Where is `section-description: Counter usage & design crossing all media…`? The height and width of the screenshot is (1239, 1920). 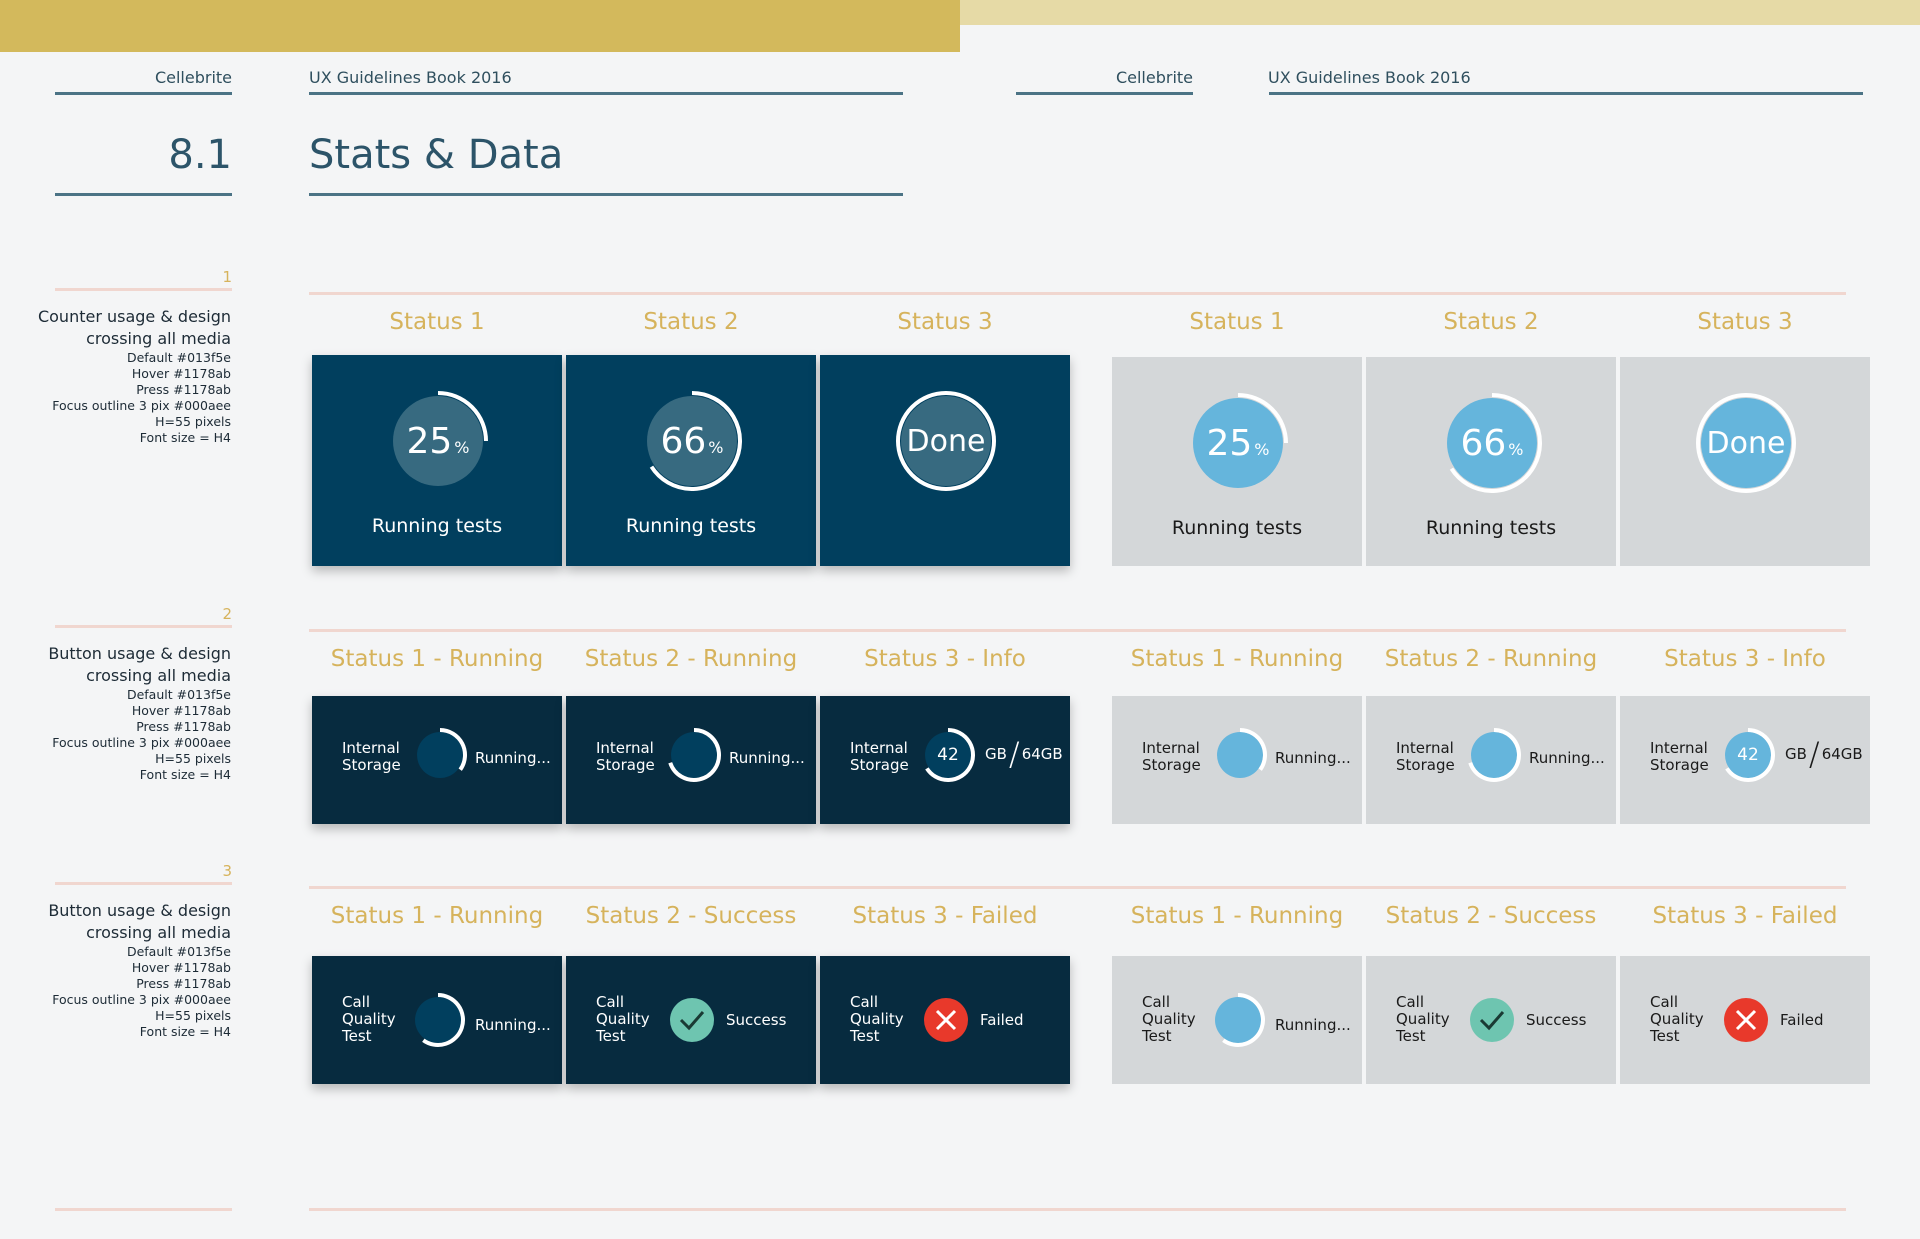 section-description: Counter usage & design crossing all media… is located at coordinates (130, 376).